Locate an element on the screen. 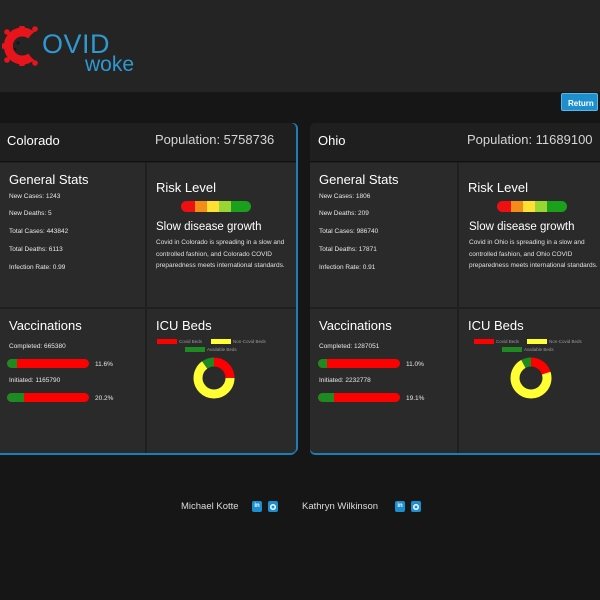  covidwoke-logo: OVID woke is located at coordinates (77, 50).